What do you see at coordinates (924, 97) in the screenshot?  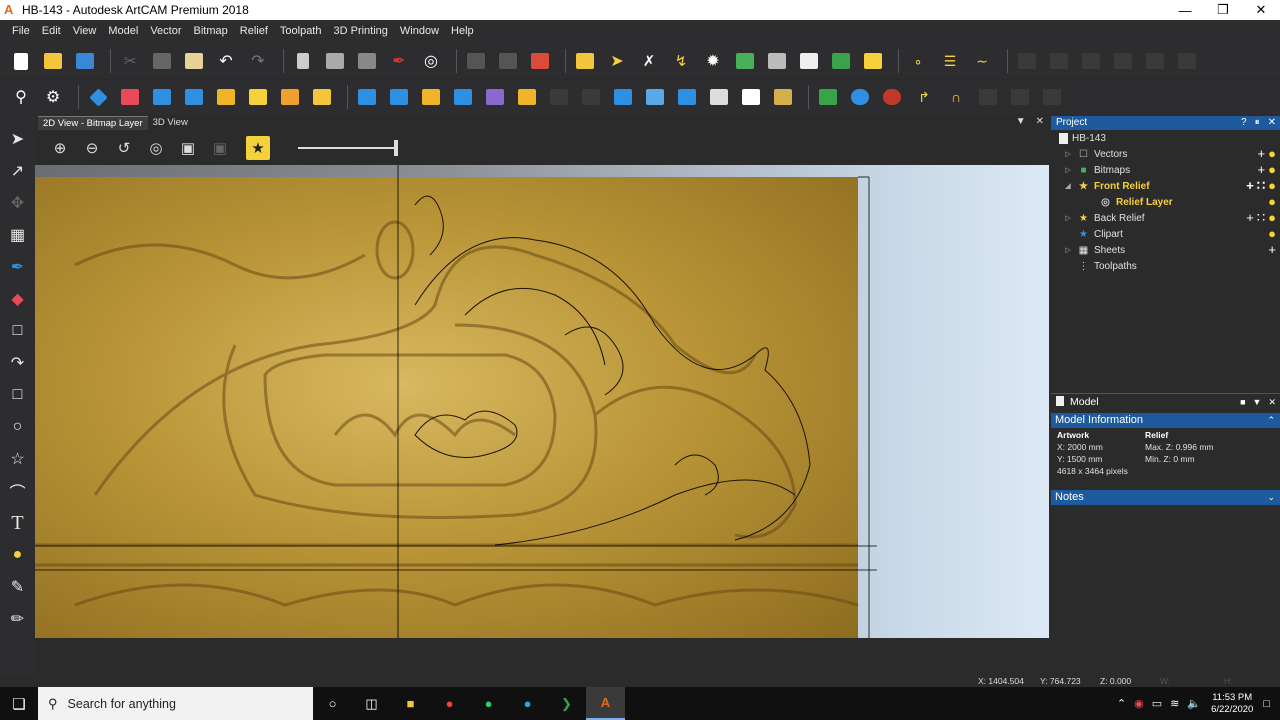 I see `brackets-icon: ↱` at bounding box center [924, 97].